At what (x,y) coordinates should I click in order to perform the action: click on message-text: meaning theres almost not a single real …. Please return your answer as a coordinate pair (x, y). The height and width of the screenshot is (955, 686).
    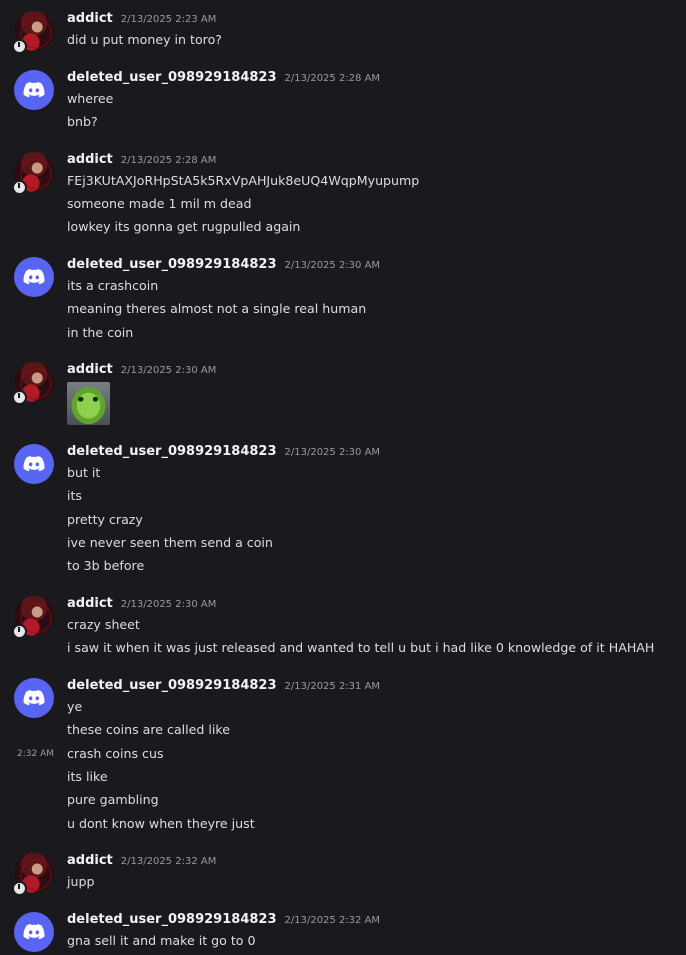
    Looking at the image, I should click on (217, 308).